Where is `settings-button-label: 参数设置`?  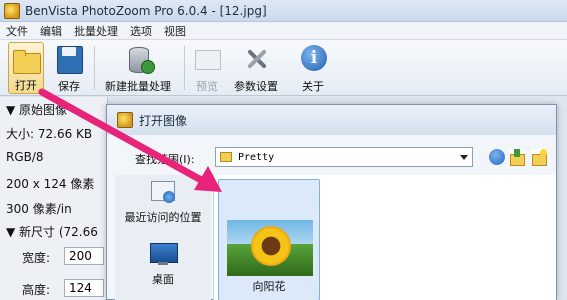 settings-button-label: 参数设置 is located at coordinates (256, 86).